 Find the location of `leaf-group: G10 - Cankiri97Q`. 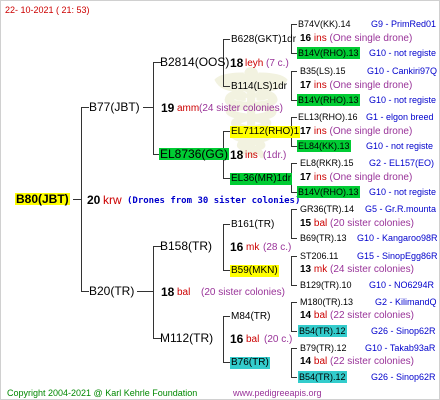

leaf-group: G10 - Cankiri97Q is located at coordinates (402, 71).